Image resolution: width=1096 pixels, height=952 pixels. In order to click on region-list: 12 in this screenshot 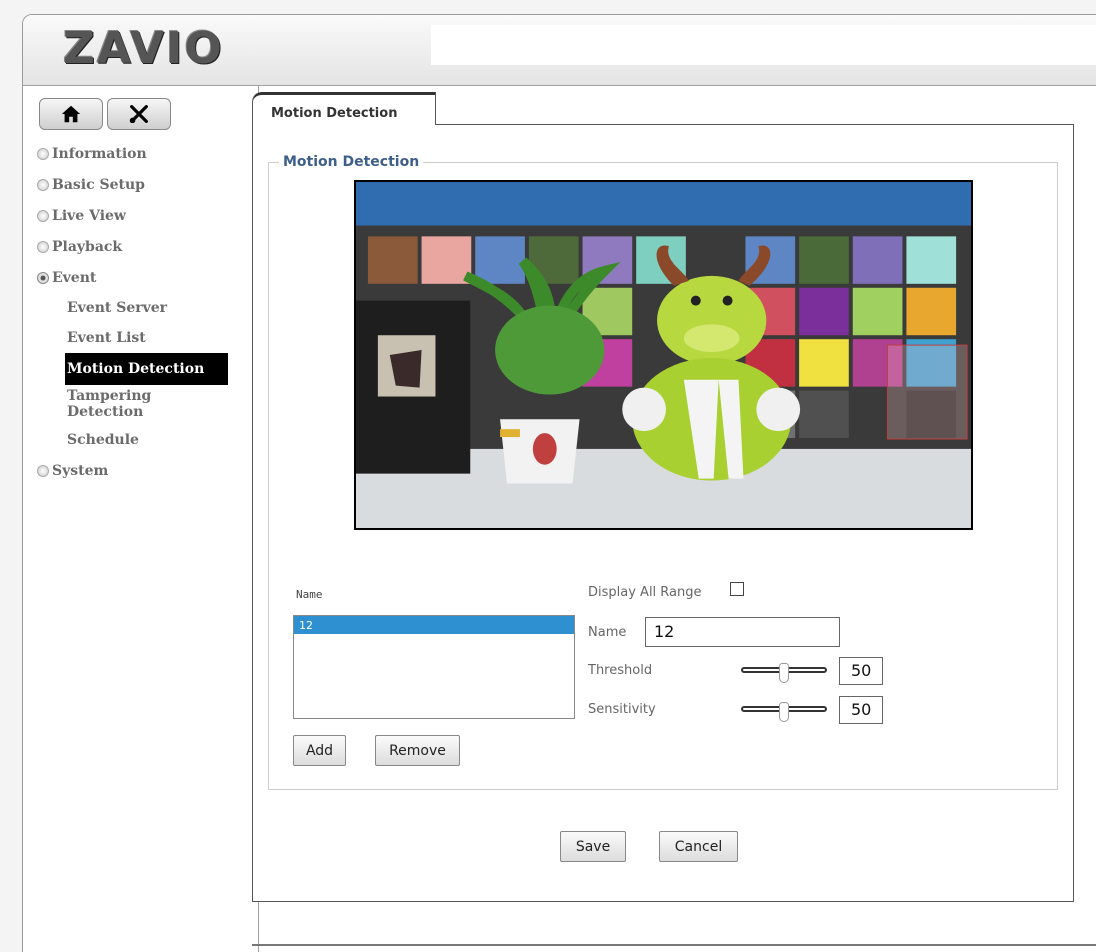, I will do `click(434, 667)`.